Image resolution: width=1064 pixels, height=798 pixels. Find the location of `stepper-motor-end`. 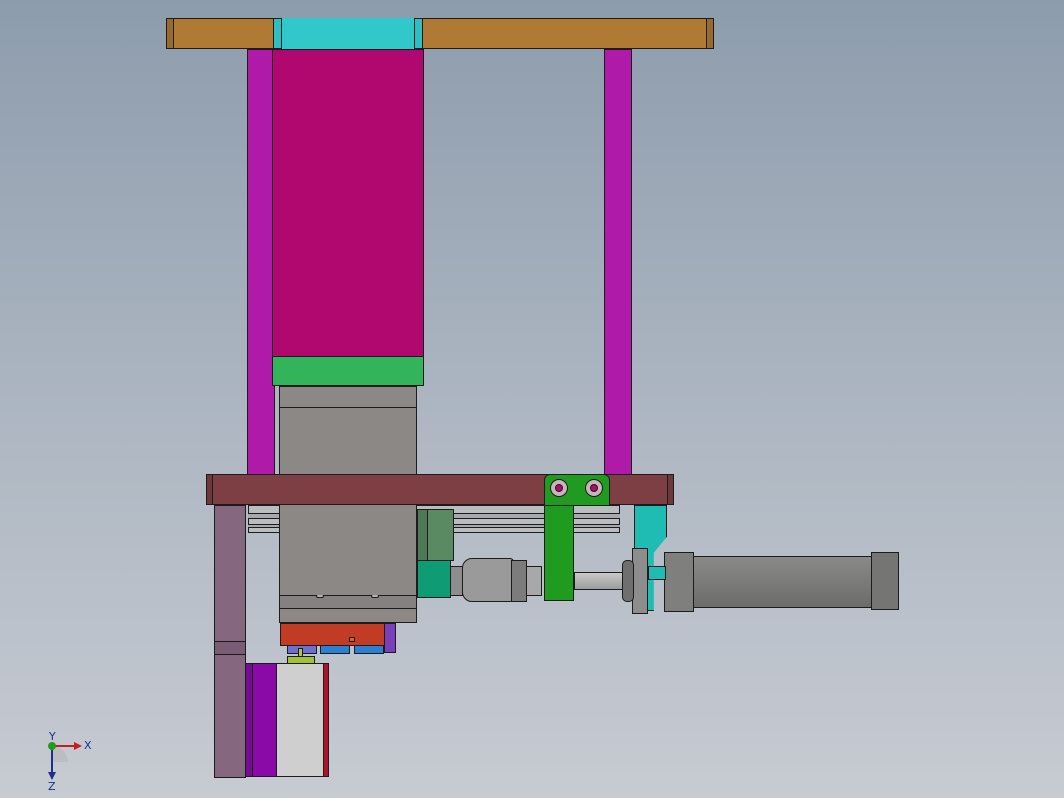

stepper-motor-end is located at coordinates (300, 720).